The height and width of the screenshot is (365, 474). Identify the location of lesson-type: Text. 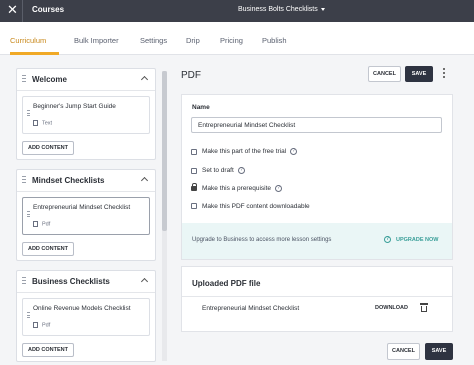
(42, 123).